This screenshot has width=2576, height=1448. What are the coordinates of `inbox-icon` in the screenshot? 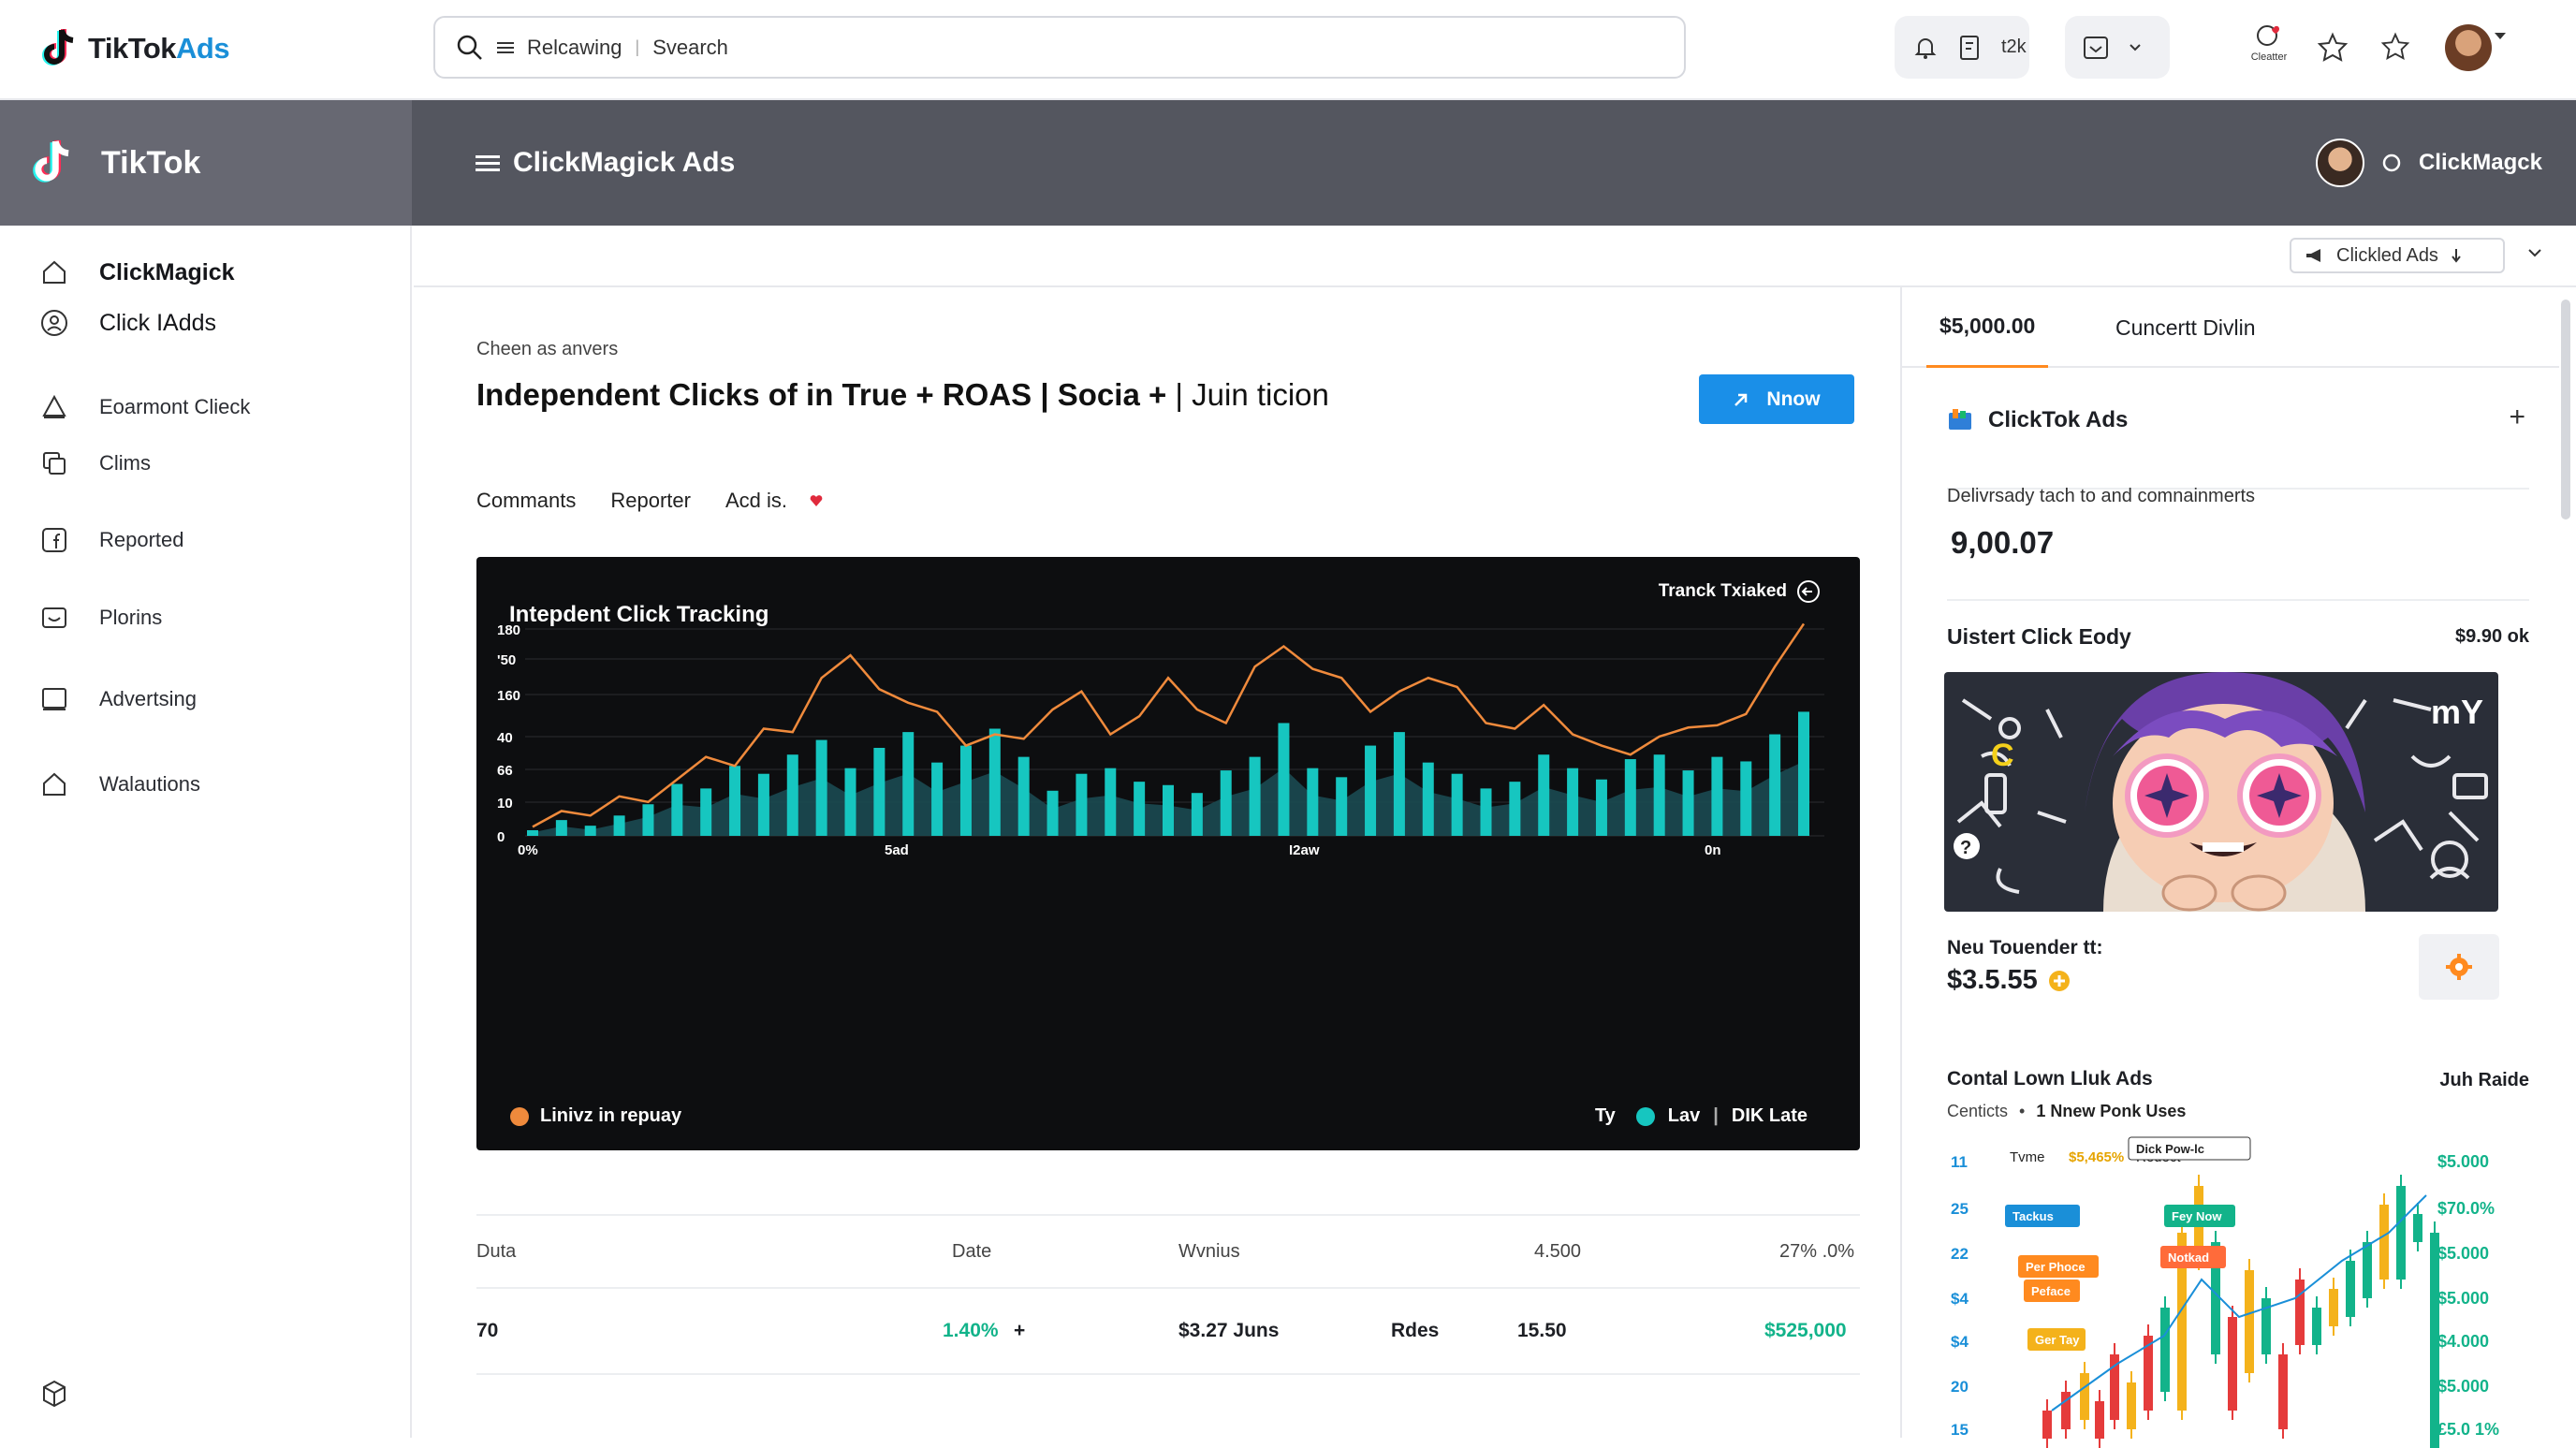 It's located at (2096, 48).